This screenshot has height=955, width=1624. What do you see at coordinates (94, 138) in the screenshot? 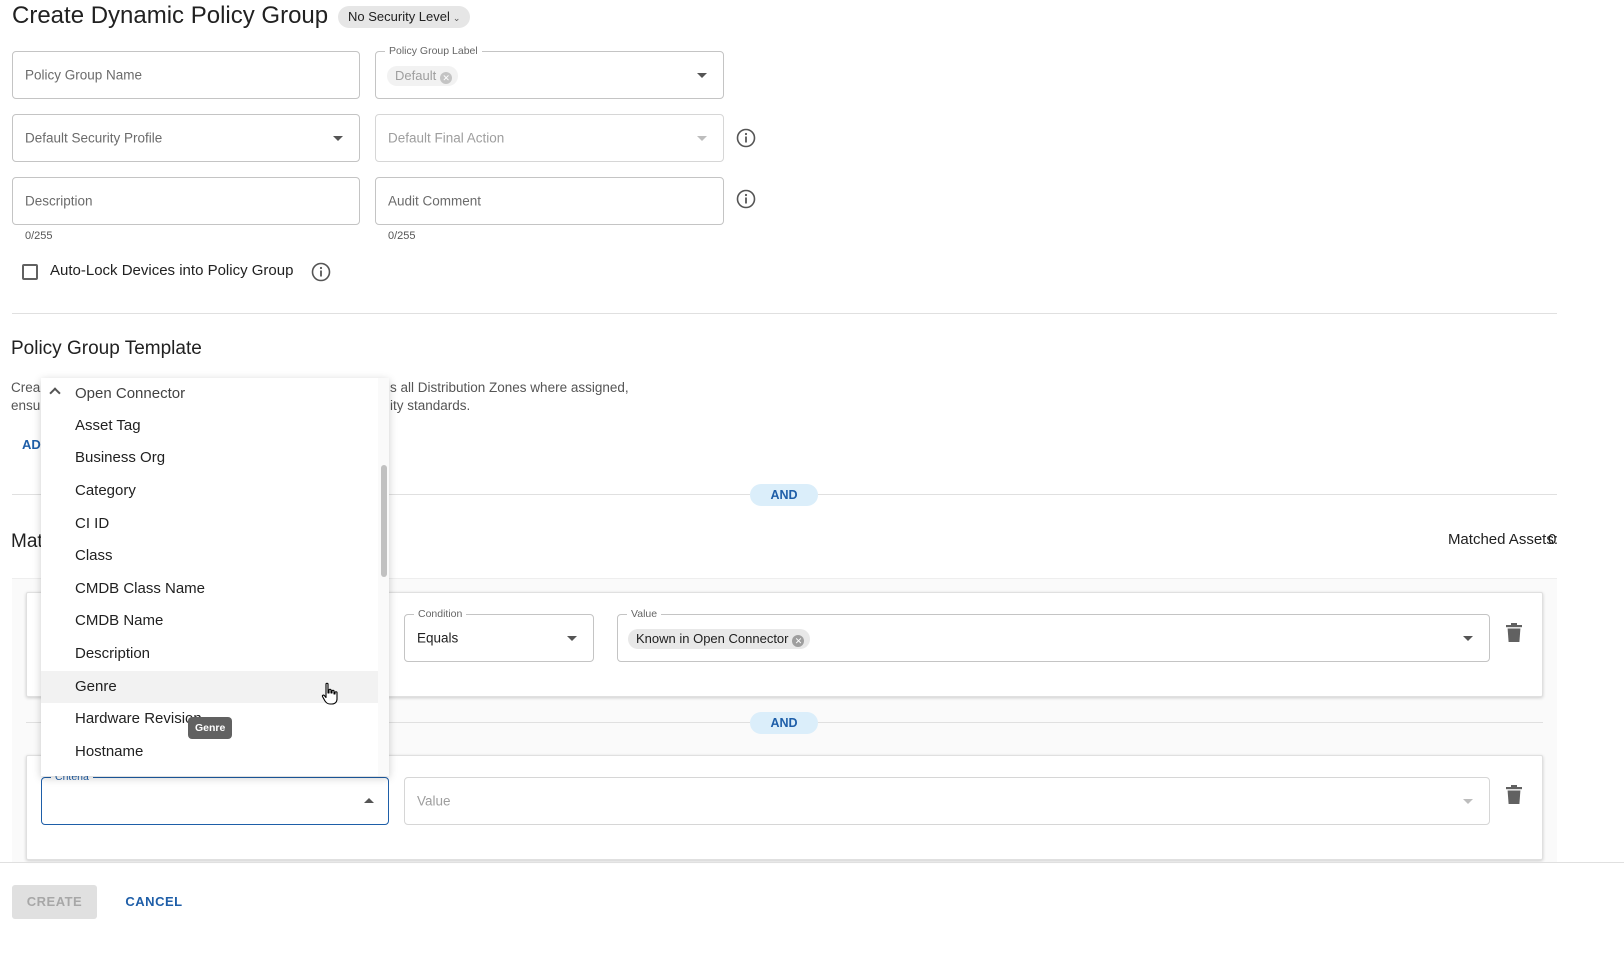
I see `default-security-profile-placeholder: Default Security Profile` at bounding box center [94, 138].